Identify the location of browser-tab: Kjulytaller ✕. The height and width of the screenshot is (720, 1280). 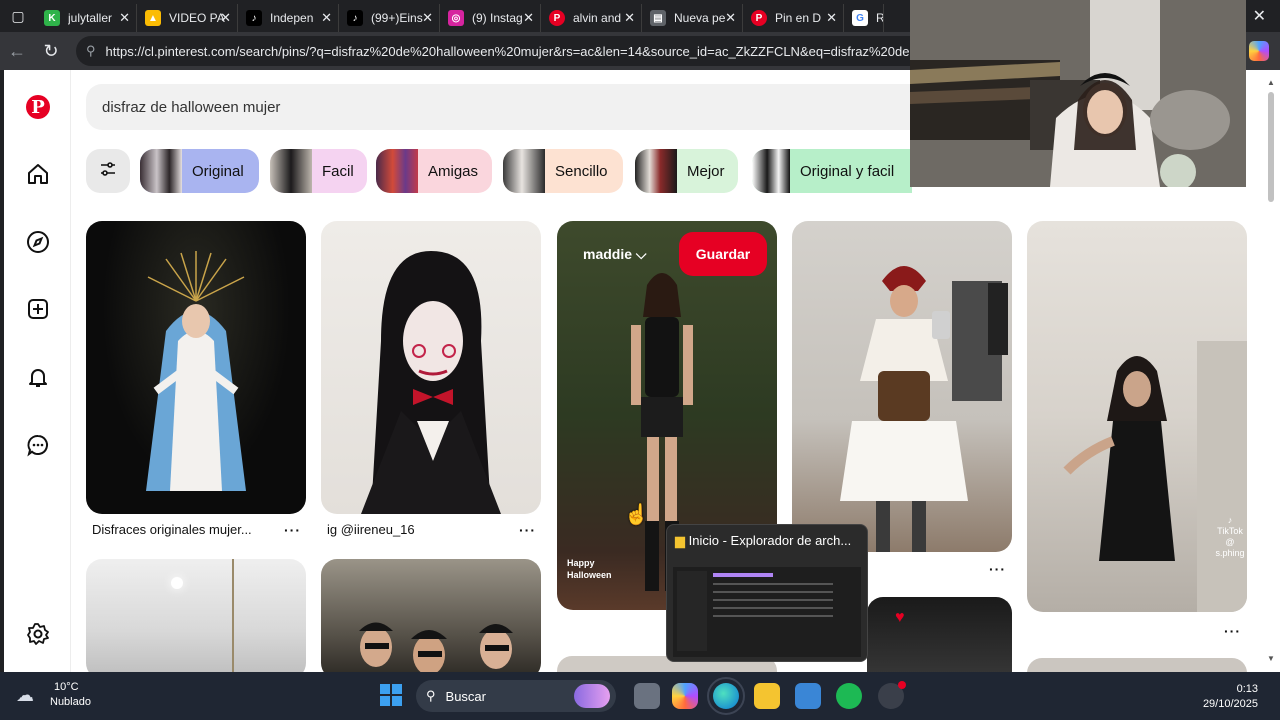
(86, 18).